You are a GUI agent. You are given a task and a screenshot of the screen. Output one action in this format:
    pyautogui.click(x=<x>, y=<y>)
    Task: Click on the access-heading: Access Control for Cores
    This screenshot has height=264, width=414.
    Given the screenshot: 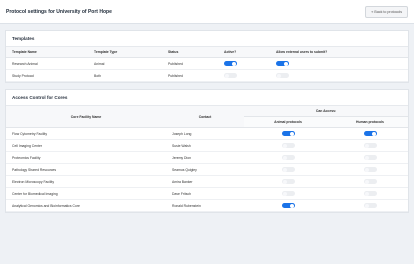 What is the action you would take?
    pyautogui.click(x=207, y=98)
    